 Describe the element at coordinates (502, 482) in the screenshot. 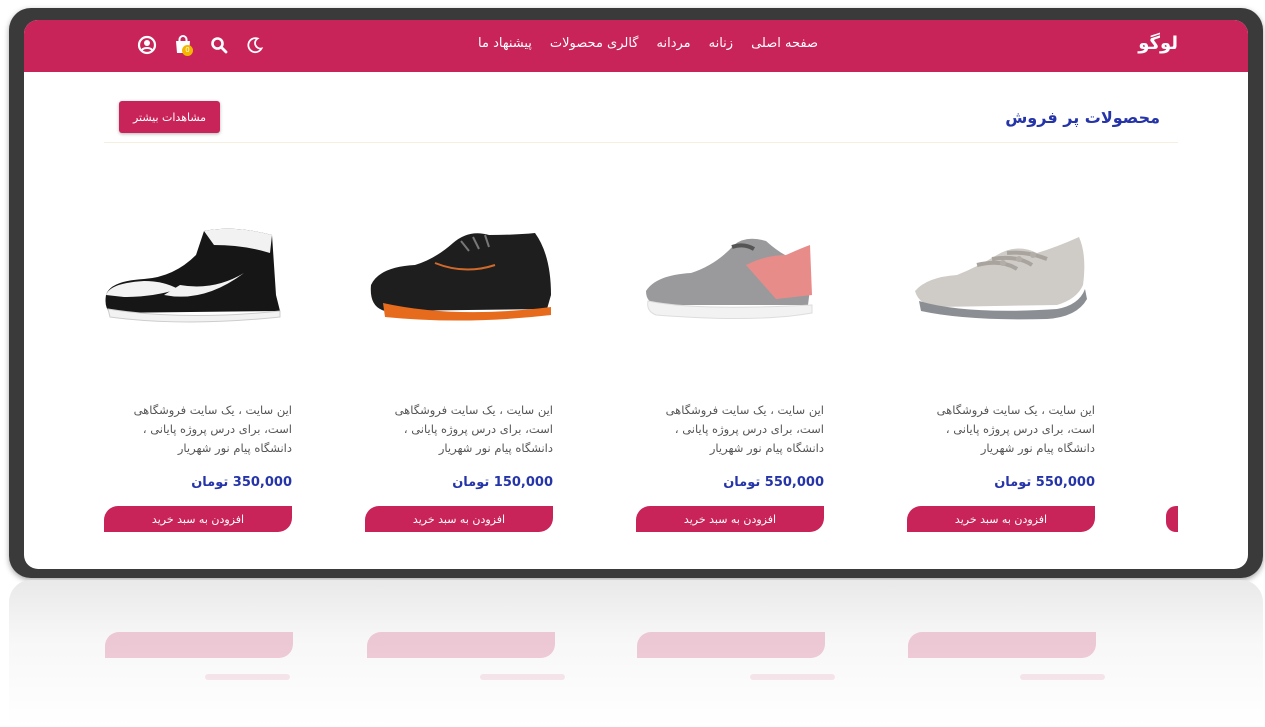

I see `product-price: 150,000 تومان` at that location.